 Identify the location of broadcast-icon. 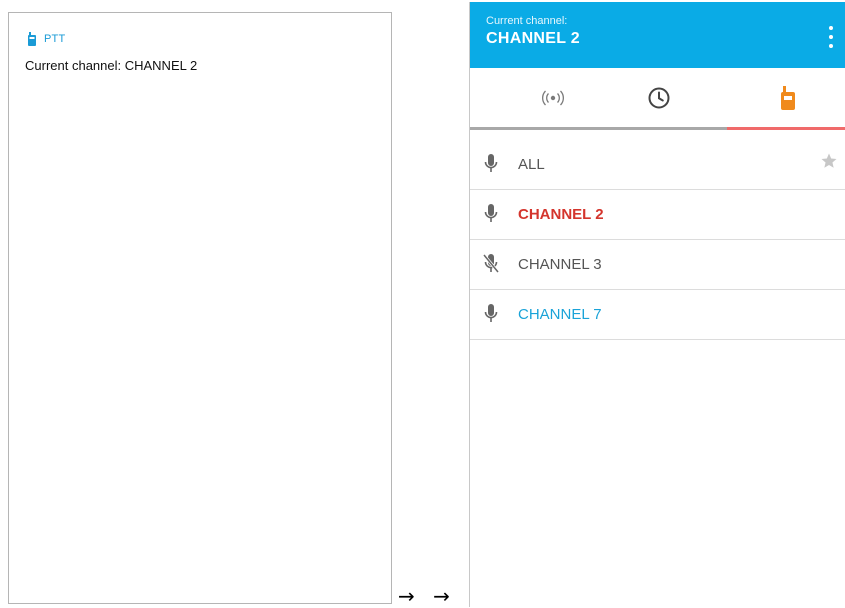
(552, 98).